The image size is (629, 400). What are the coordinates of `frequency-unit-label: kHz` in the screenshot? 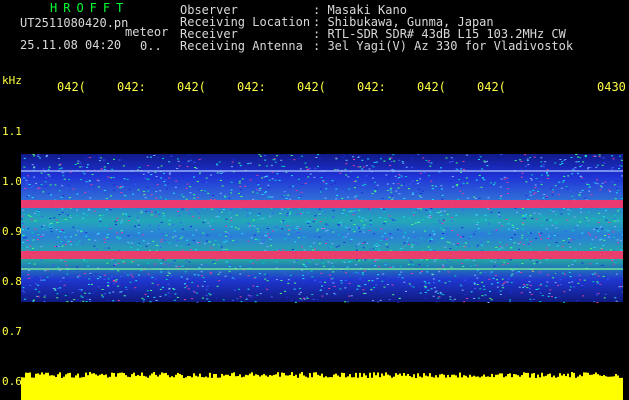 It's located at (12, 80).